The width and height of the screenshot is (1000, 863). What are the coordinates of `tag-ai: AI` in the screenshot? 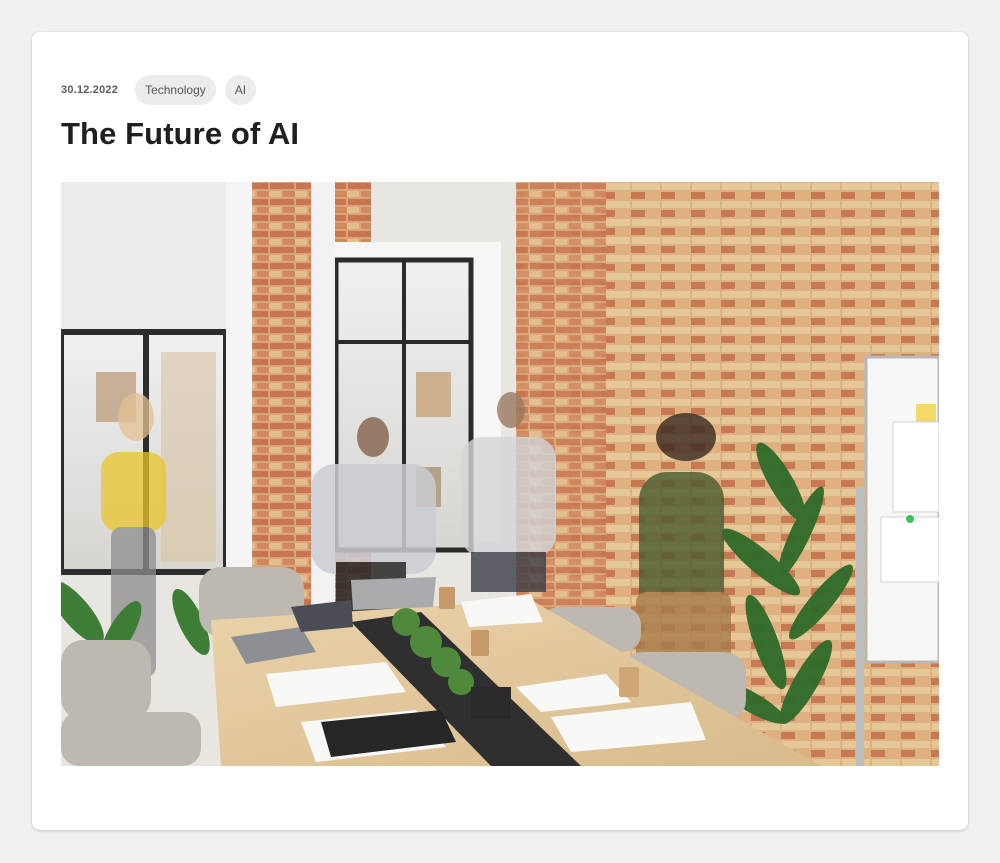 It's located at (240, 90).